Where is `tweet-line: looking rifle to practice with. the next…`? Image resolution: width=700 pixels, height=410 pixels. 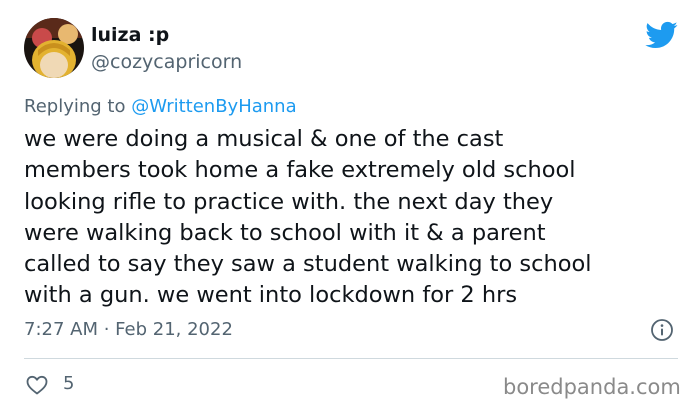 tweet-line: looking rifle to practice with. the next… is located at coordinates (289, 201).